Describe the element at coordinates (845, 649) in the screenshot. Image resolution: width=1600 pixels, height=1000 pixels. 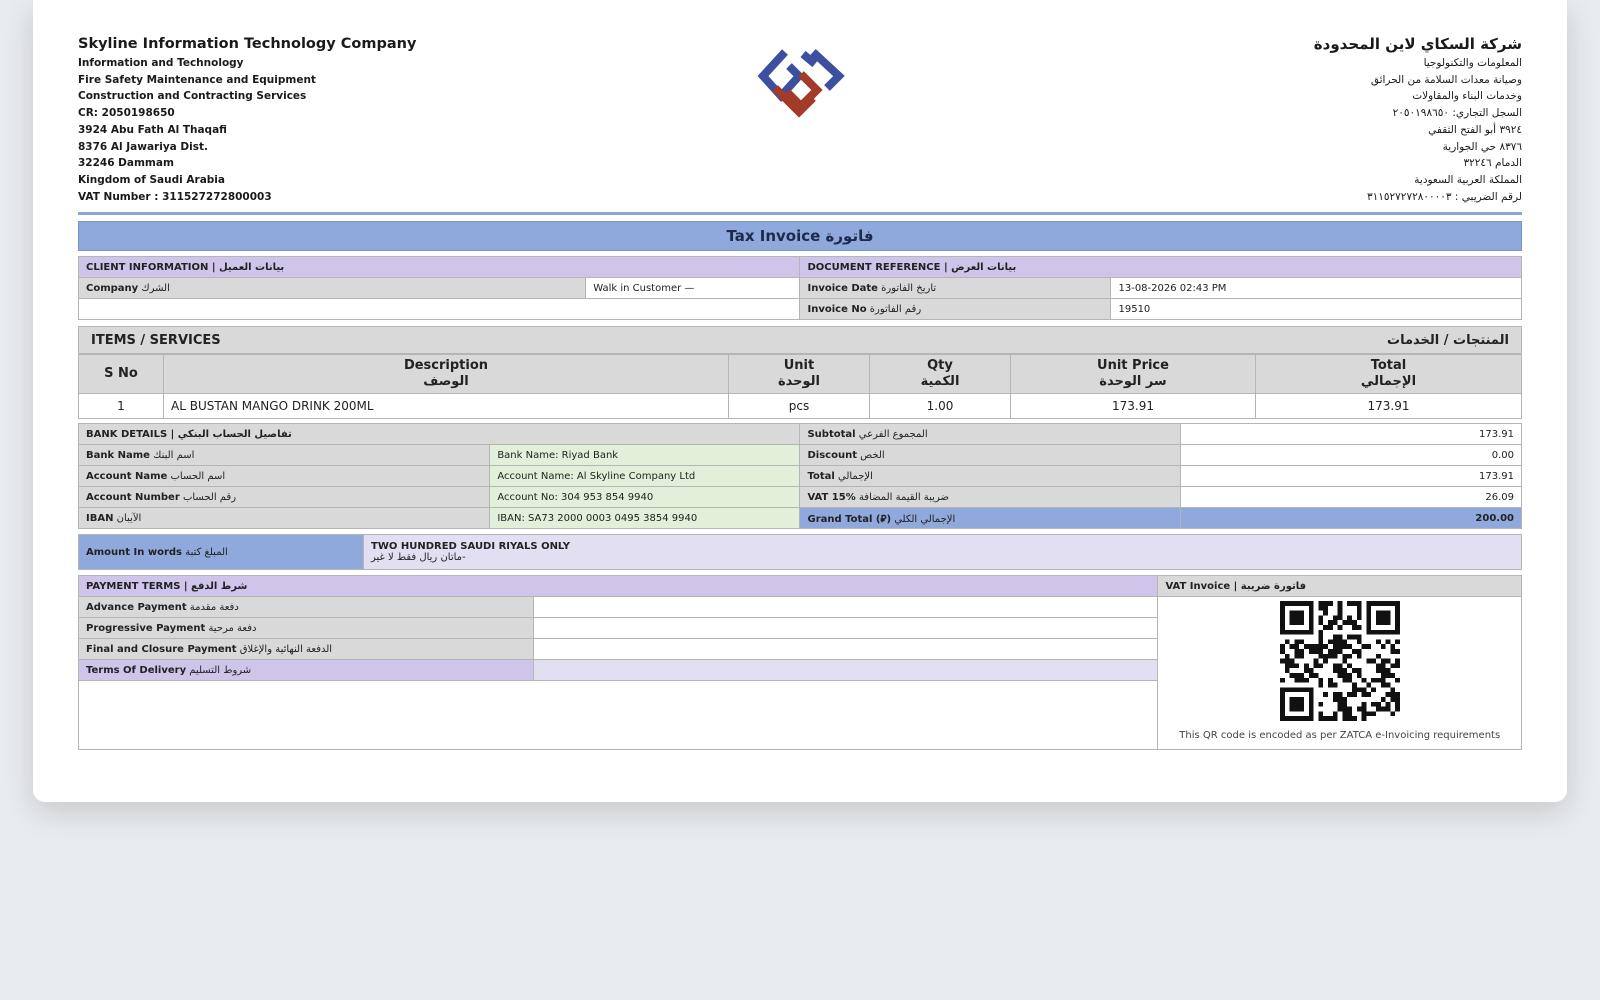
I see `final-payment-value` at that location.